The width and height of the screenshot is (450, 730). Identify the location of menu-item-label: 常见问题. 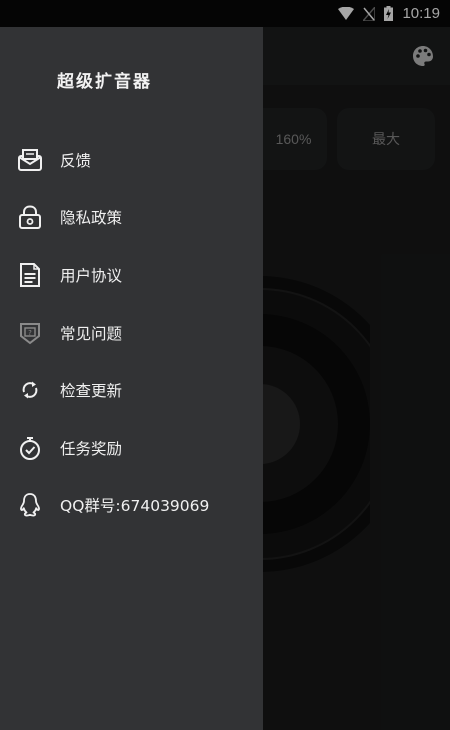
(91, 333).